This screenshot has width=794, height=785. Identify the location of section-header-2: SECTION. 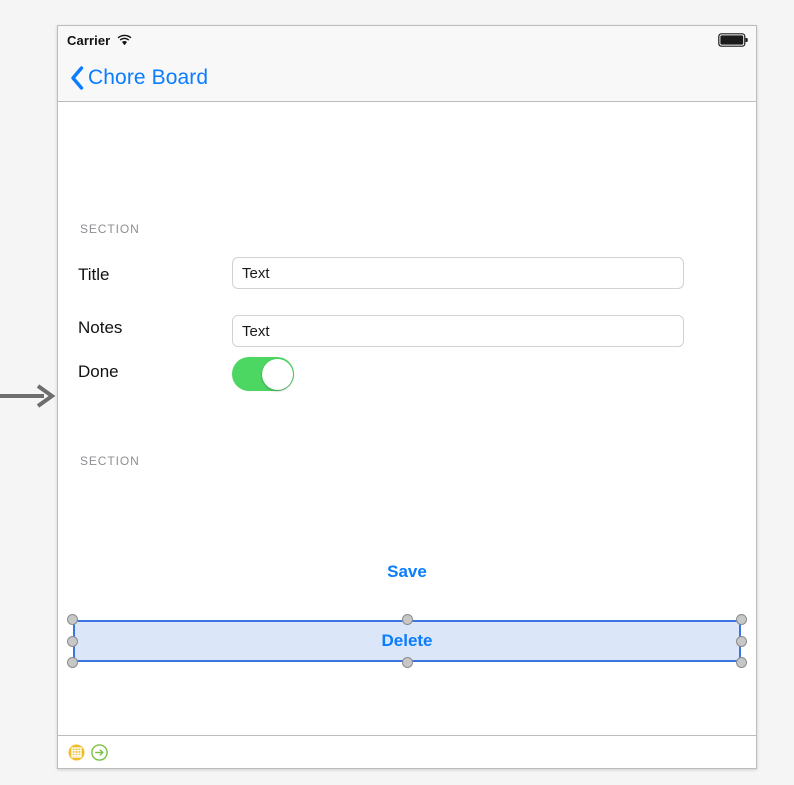
(110, 461).